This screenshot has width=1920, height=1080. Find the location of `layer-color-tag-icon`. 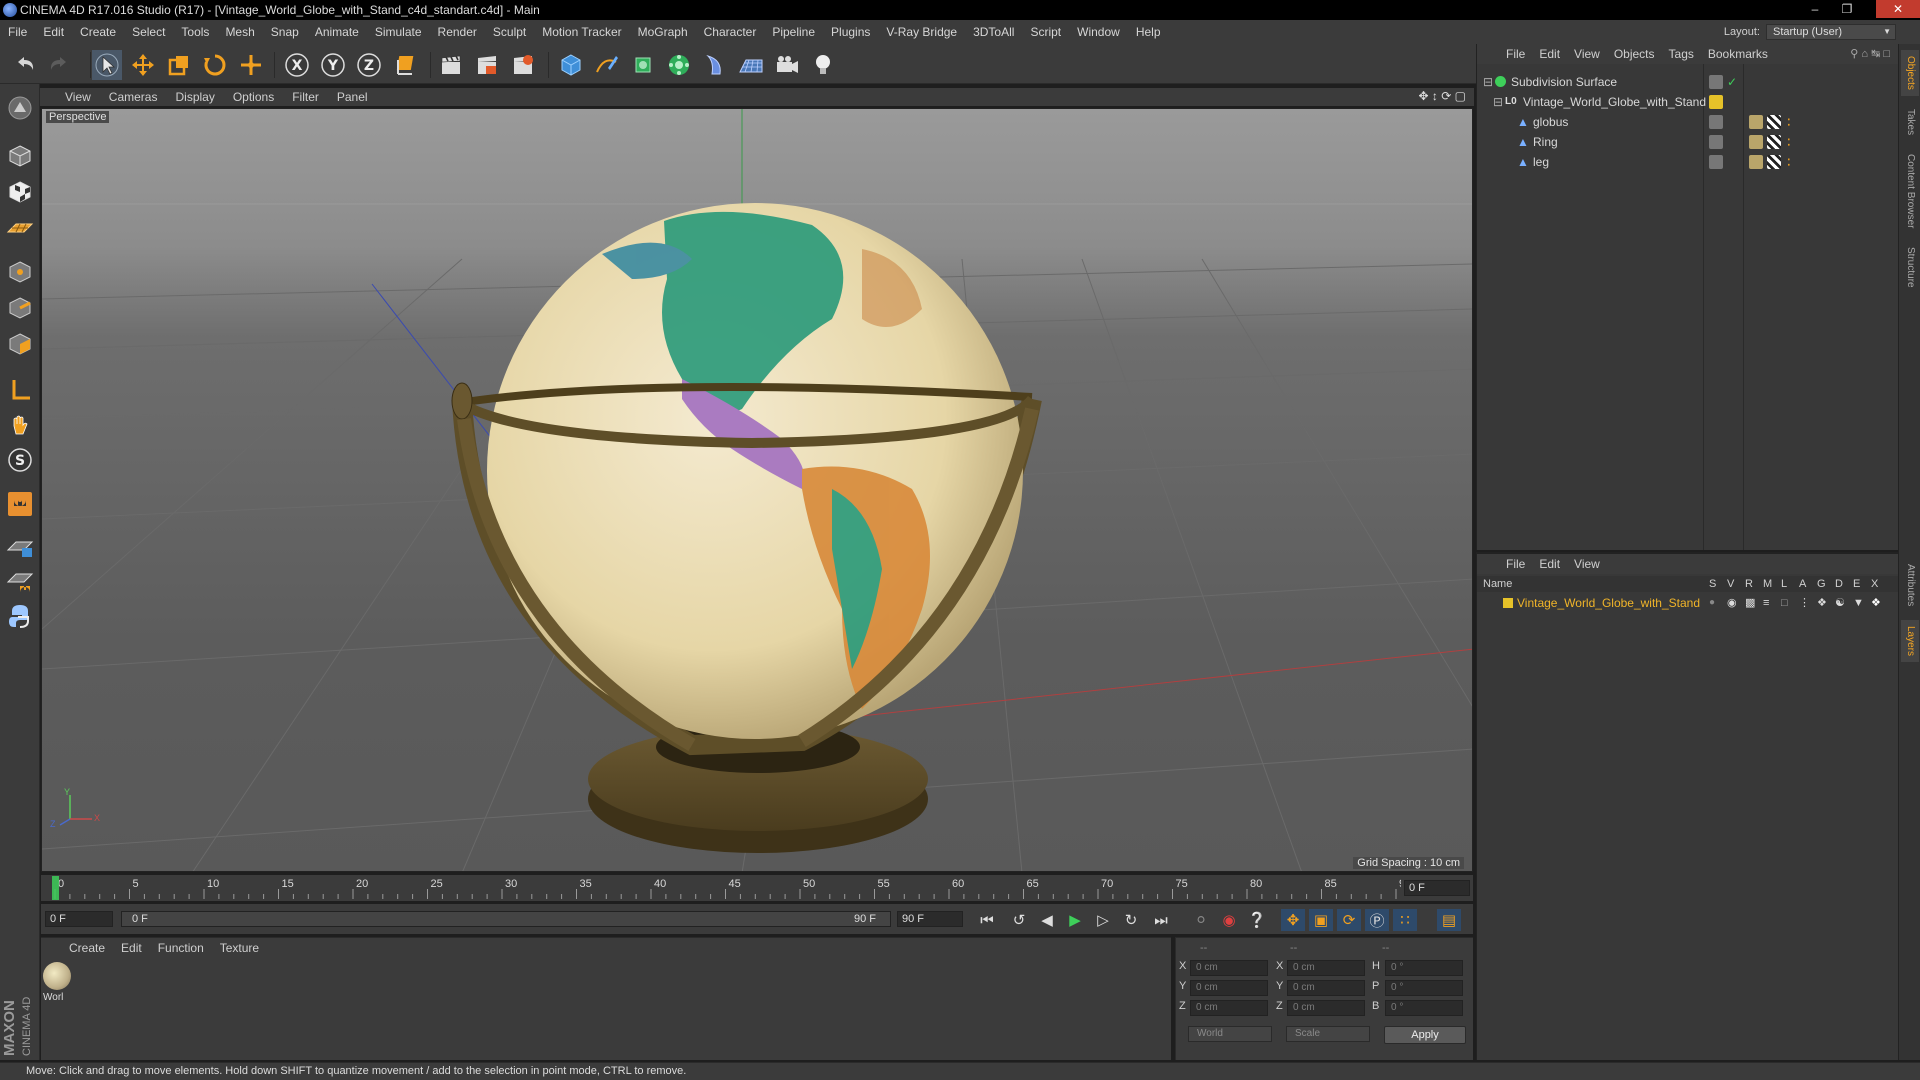

layer-color-tag-icon is located at coordinates (1716, 102).